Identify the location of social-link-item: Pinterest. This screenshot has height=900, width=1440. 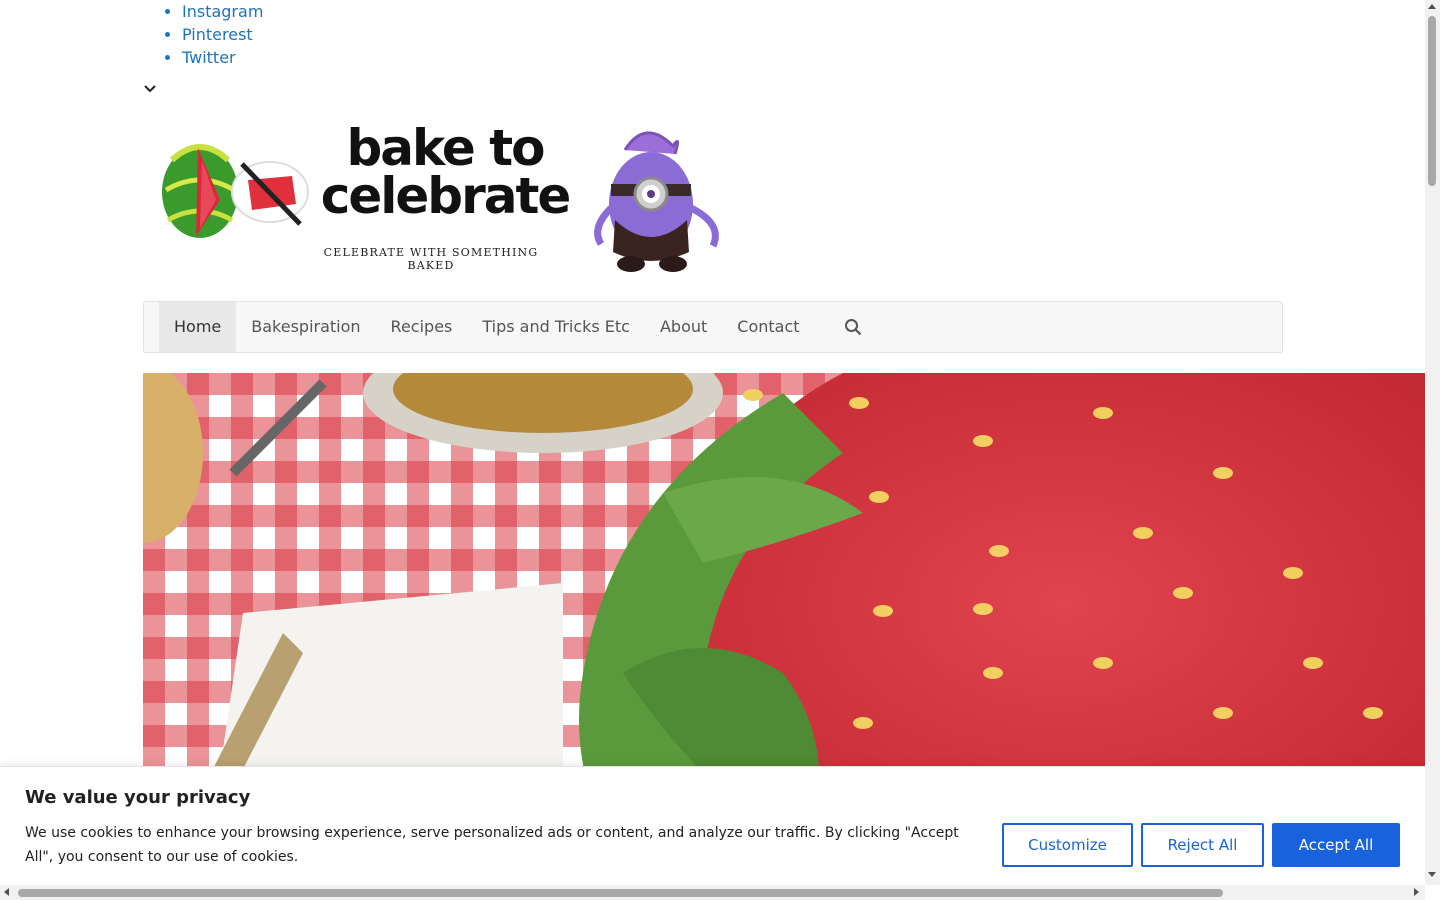
(222, 34).